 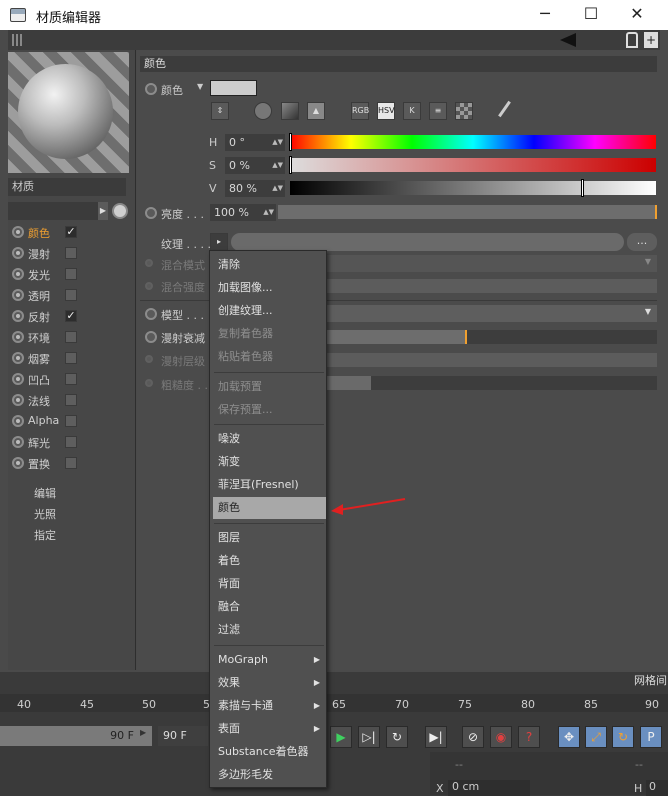 I want to click on menu-item: 融合, so click(x=268, y=607).